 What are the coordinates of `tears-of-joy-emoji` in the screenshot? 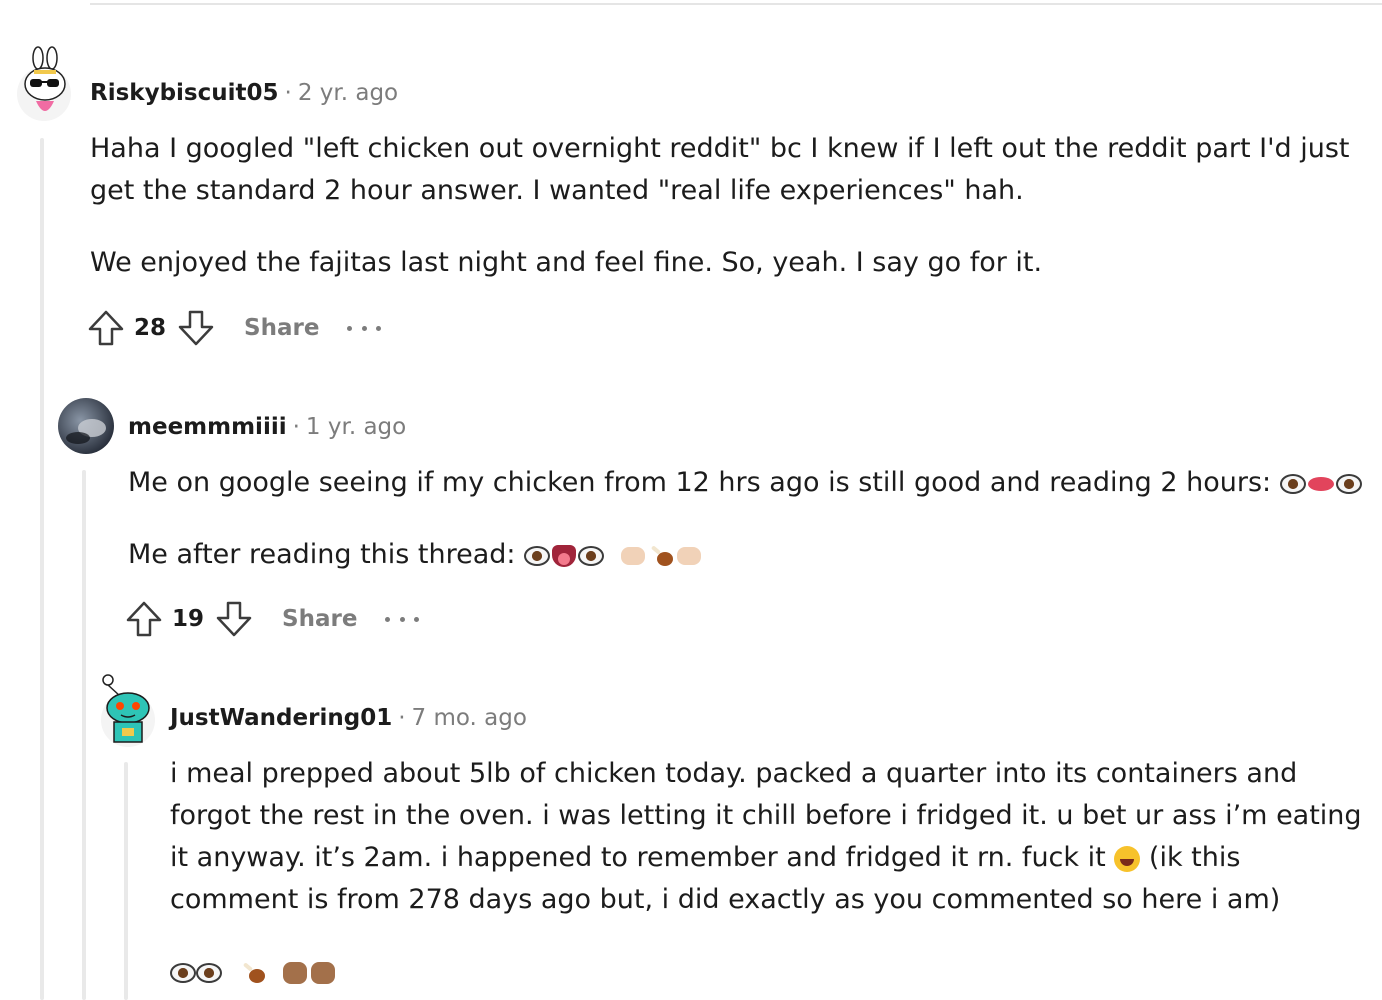 It's located at (1127, 858).